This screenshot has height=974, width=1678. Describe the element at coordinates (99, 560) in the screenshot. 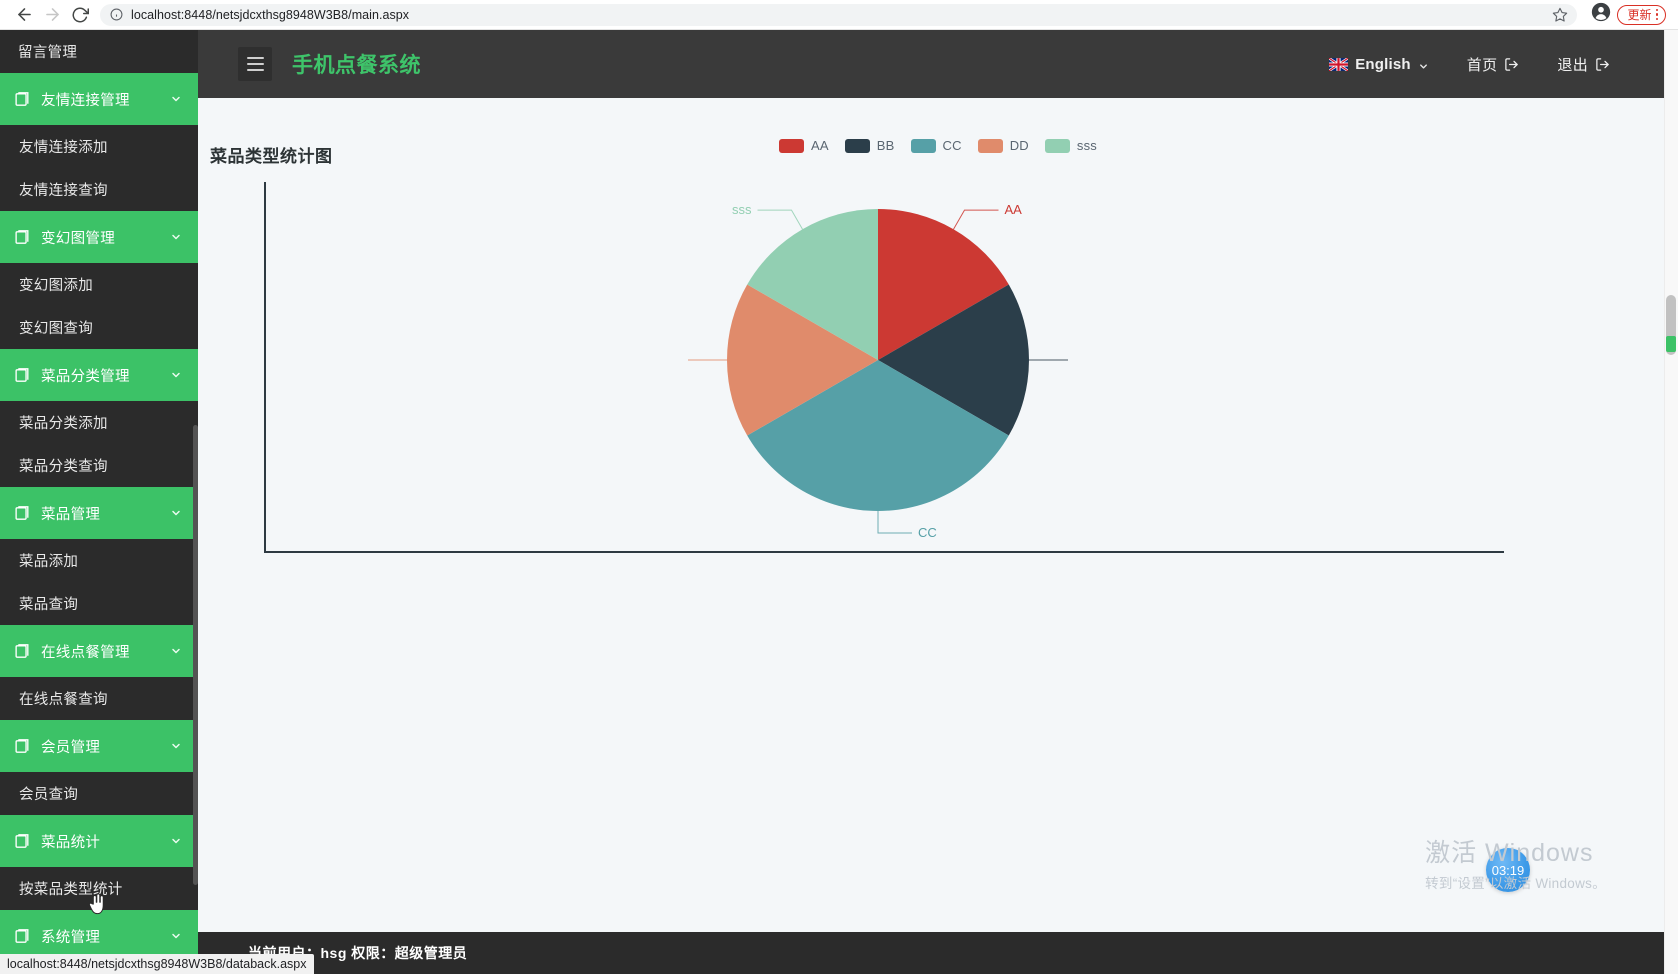

I see `sidebar-item-dish-add: 菜品添加` at that location.